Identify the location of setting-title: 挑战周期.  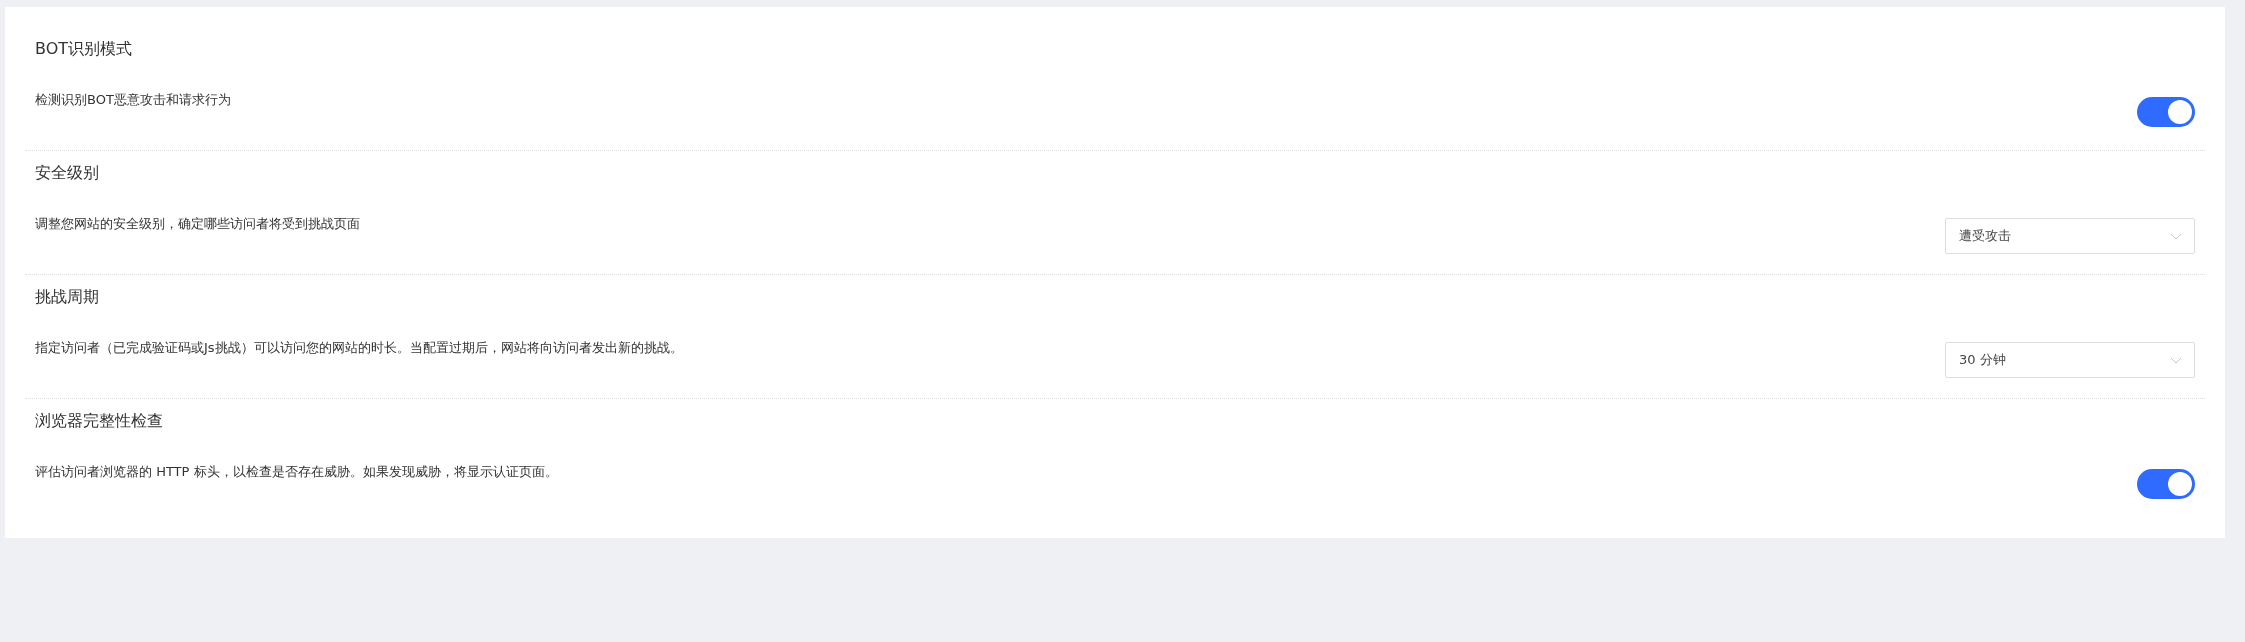
(67, 297).